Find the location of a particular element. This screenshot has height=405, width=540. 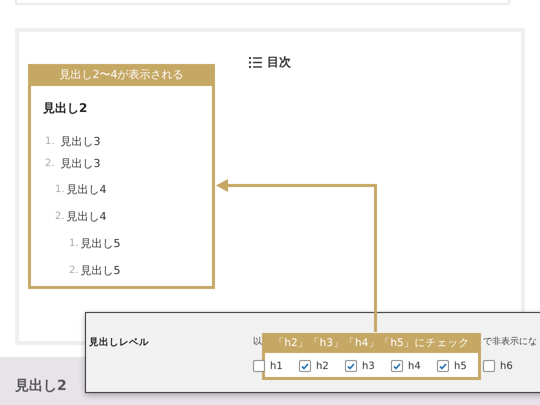

checkbox-label: h1 is located at coordinates (276, 366).